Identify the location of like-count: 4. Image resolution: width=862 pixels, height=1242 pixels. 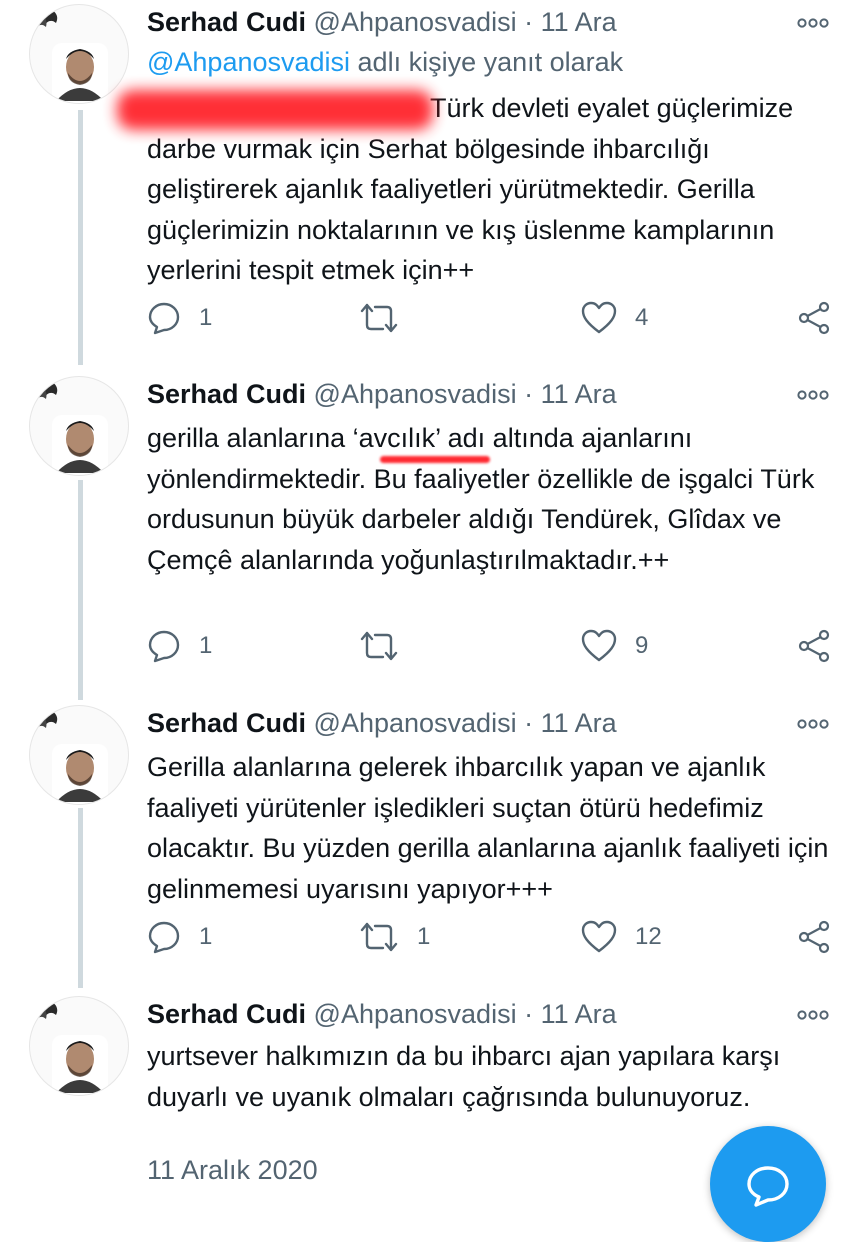
(642, 317).